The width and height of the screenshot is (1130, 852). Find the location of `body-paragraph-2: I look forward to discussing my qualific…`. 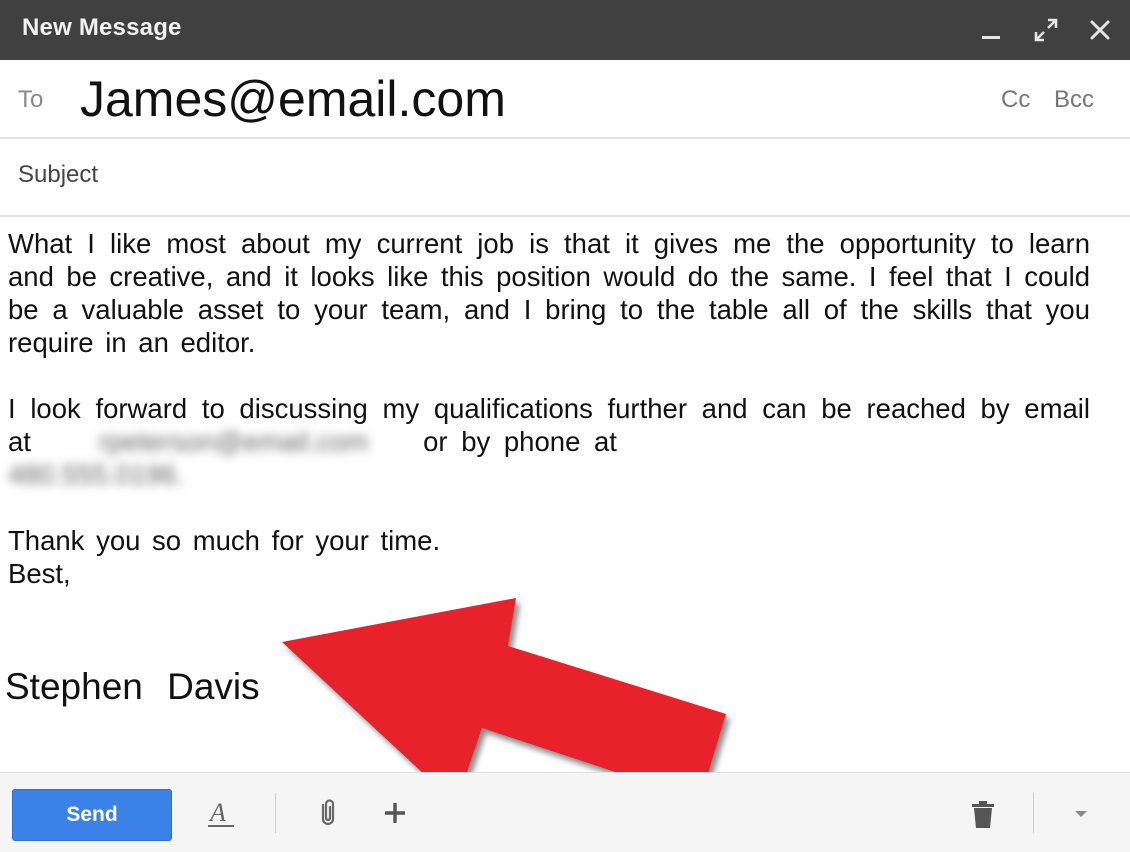

body-paragraph-2: I look forward to discussing my qualific… is located at coordinates (549, 441).